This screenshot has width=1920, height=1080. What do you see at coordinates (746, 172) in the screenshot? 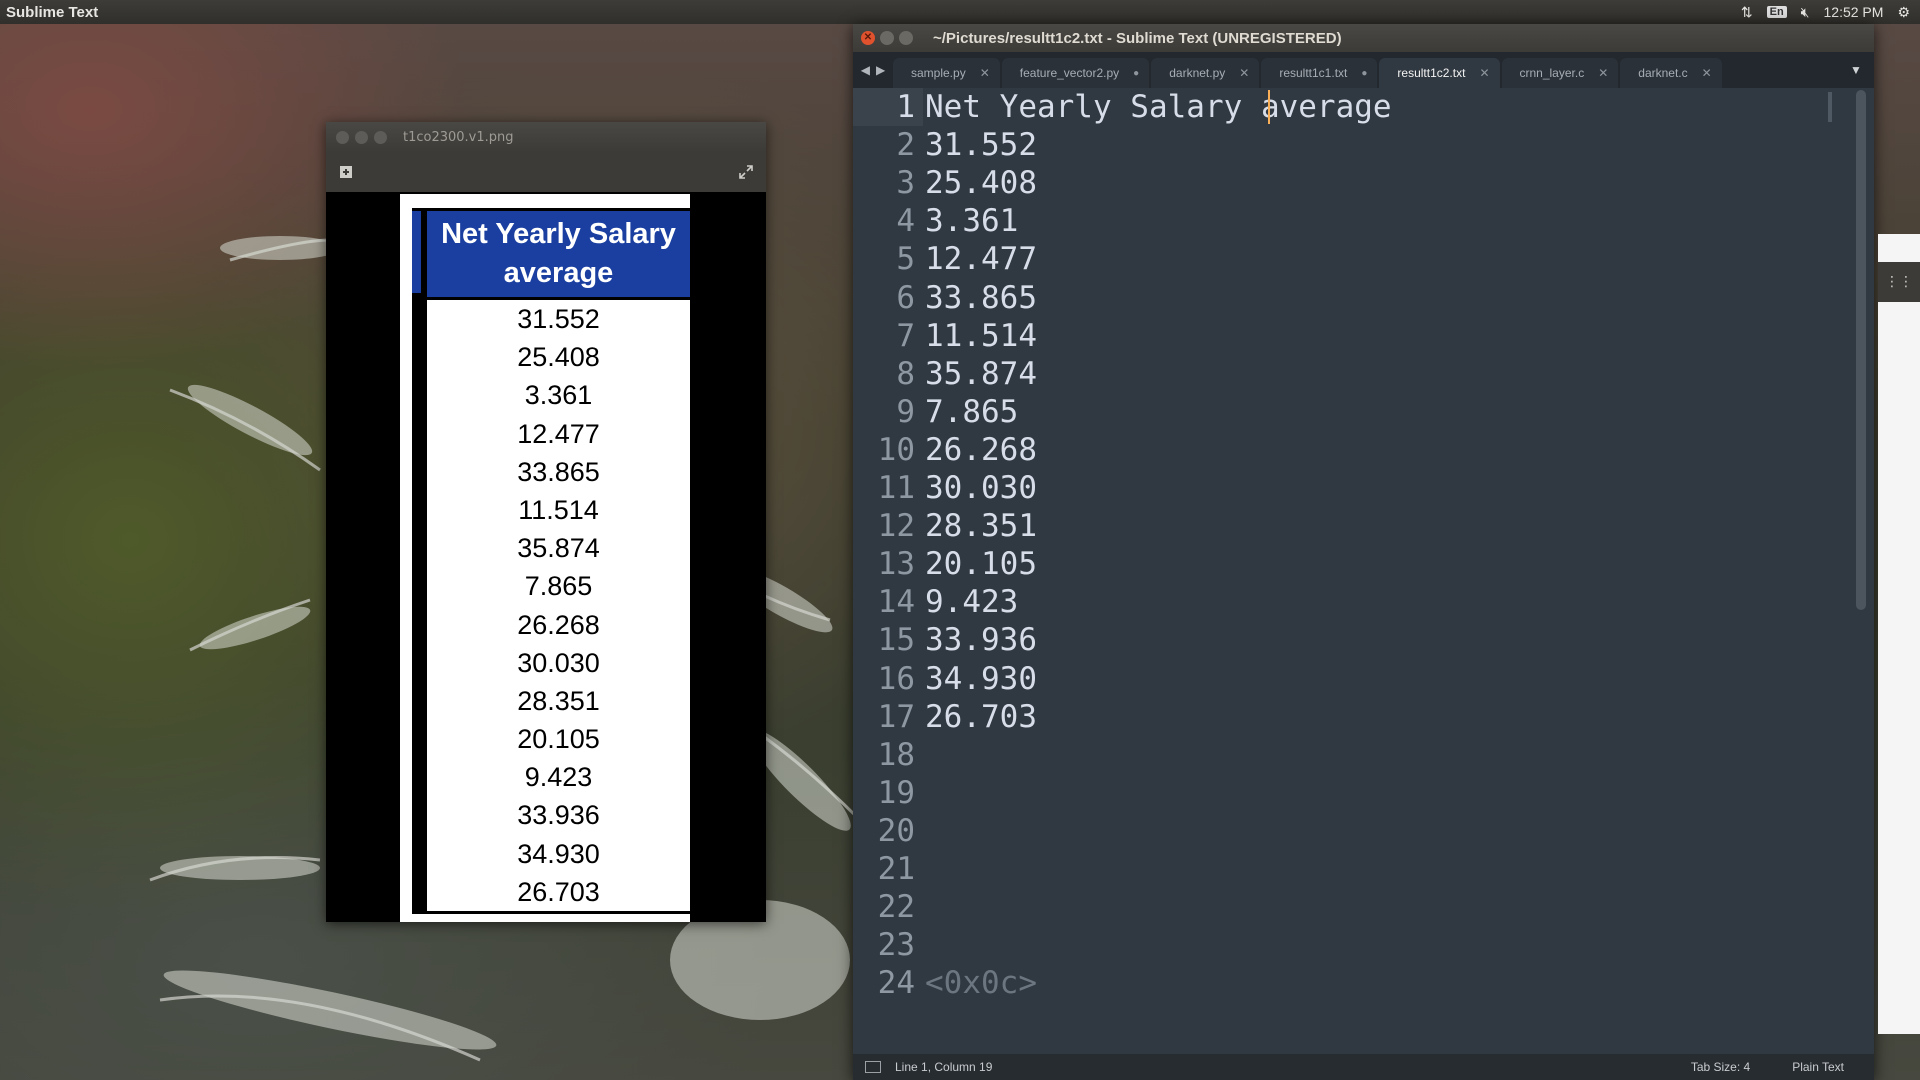
I see `fullscreen-icon` at bounding box center [746, 172].